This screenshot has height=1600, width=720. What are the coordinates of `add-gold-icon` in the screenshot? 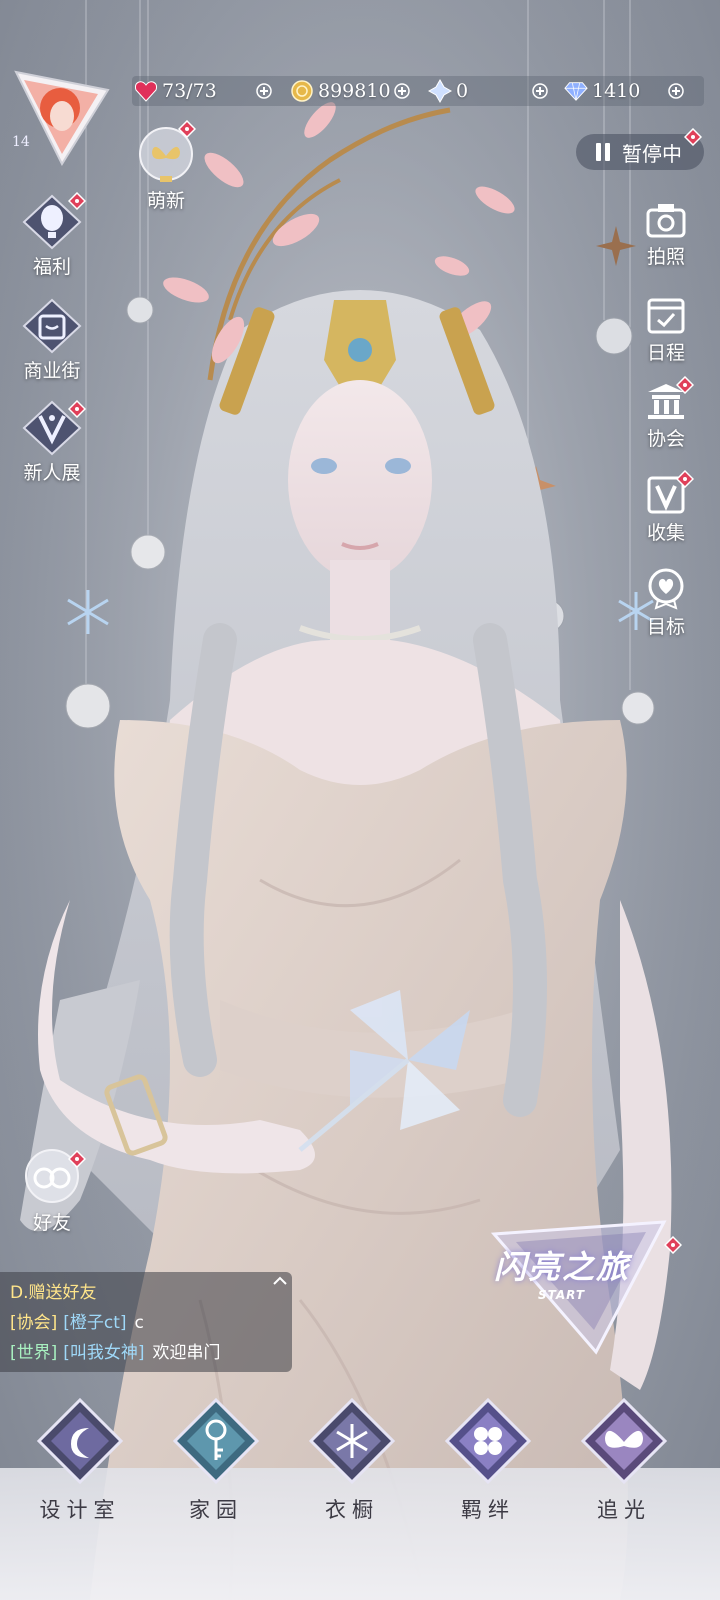 It's located at (402, 91).